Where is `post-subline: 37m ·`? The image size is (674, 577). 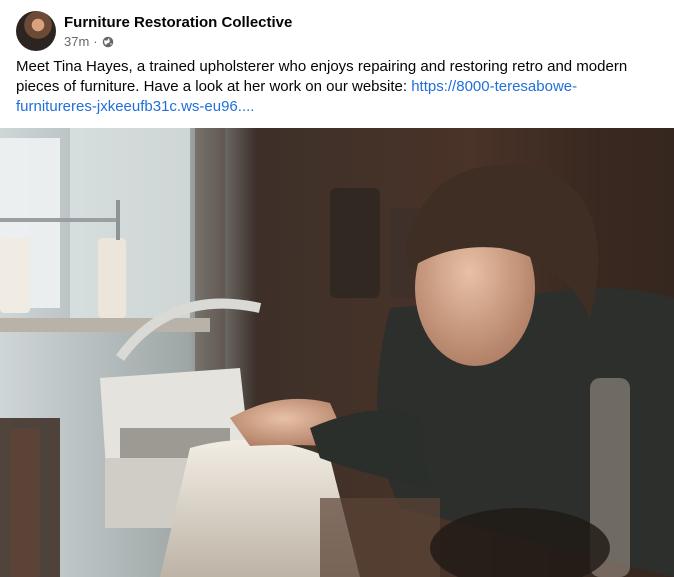
post-subline: 37m · is located at coordinates (178, 42).